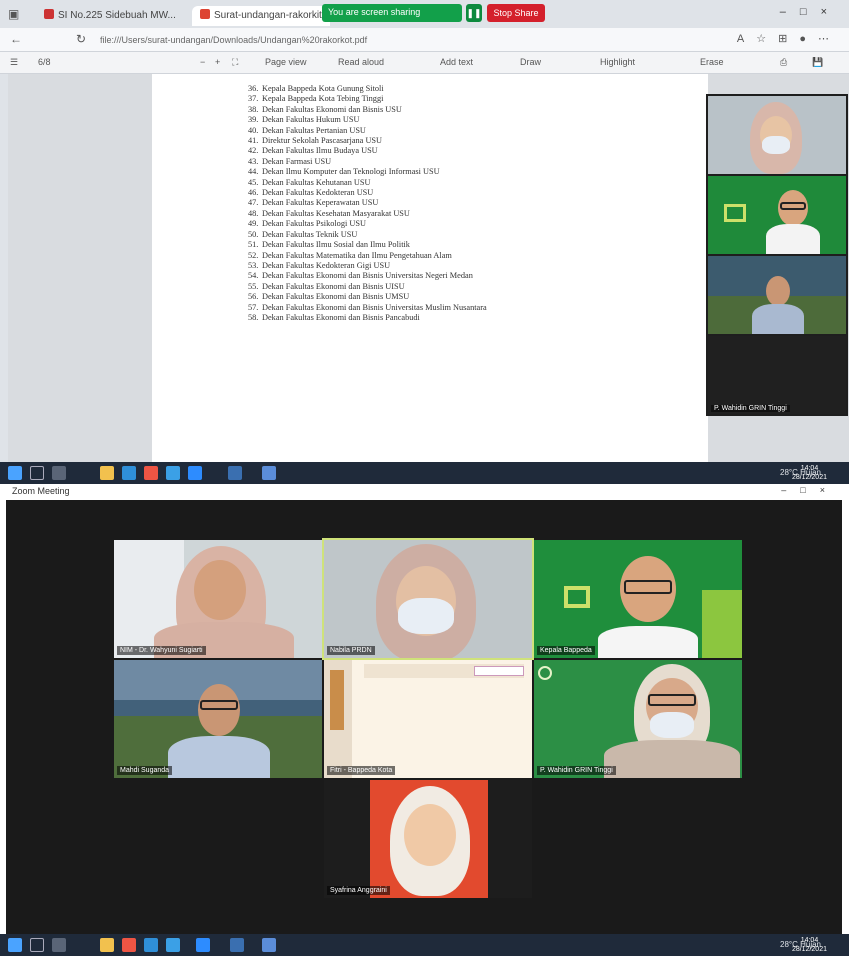  What do you see at coordinates (253, 203) in the screenshot?
I see `list-number: 47.` at bounding box center [253, 203].